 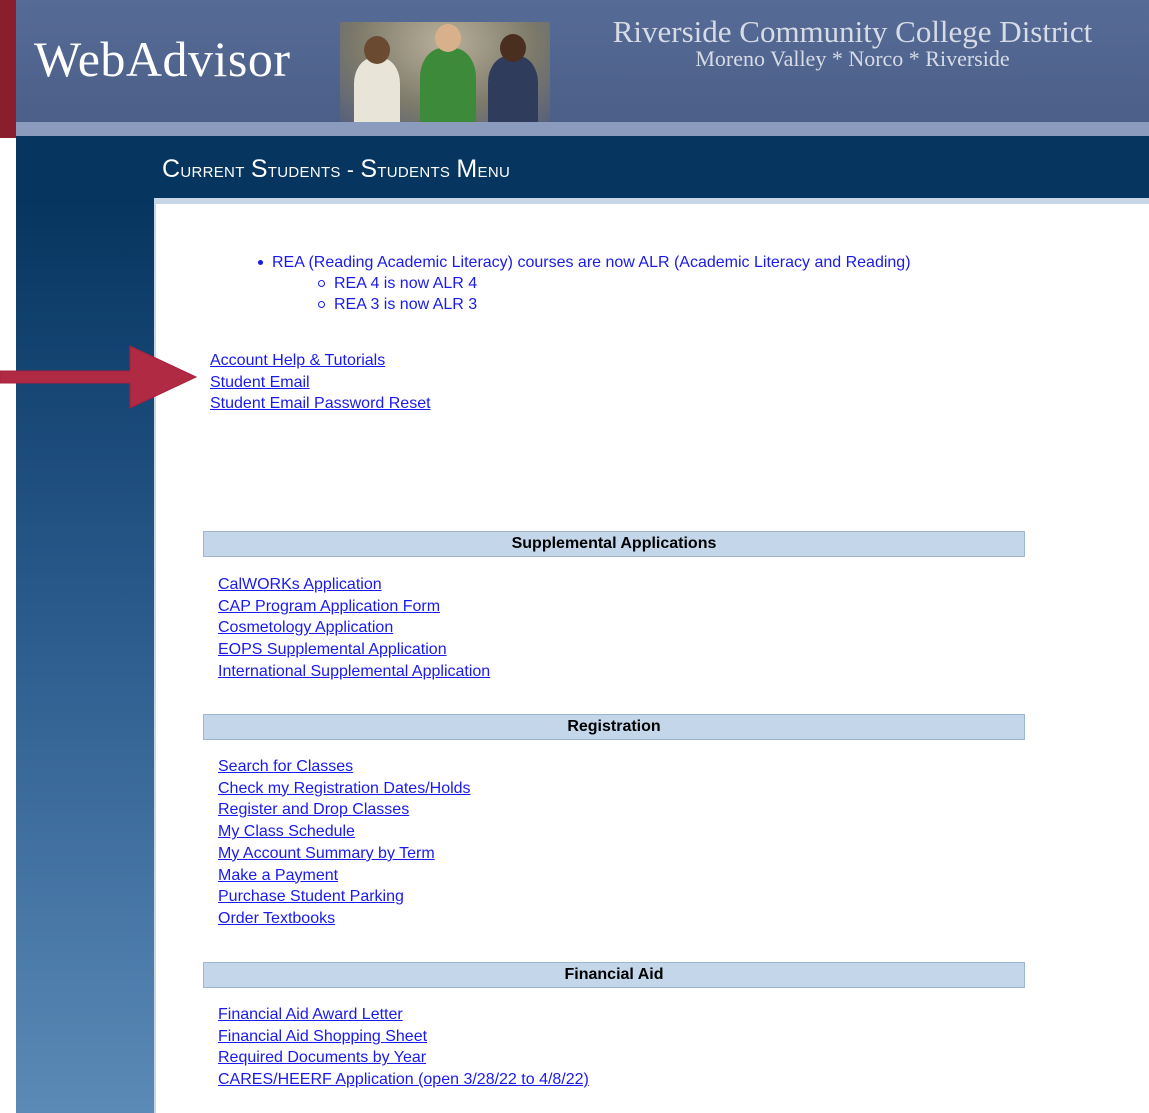 What do you see at coordinates (852, 31) in the screenshot?
I see `college-name: Riverside Community College District` at bounding box center [852, 31].